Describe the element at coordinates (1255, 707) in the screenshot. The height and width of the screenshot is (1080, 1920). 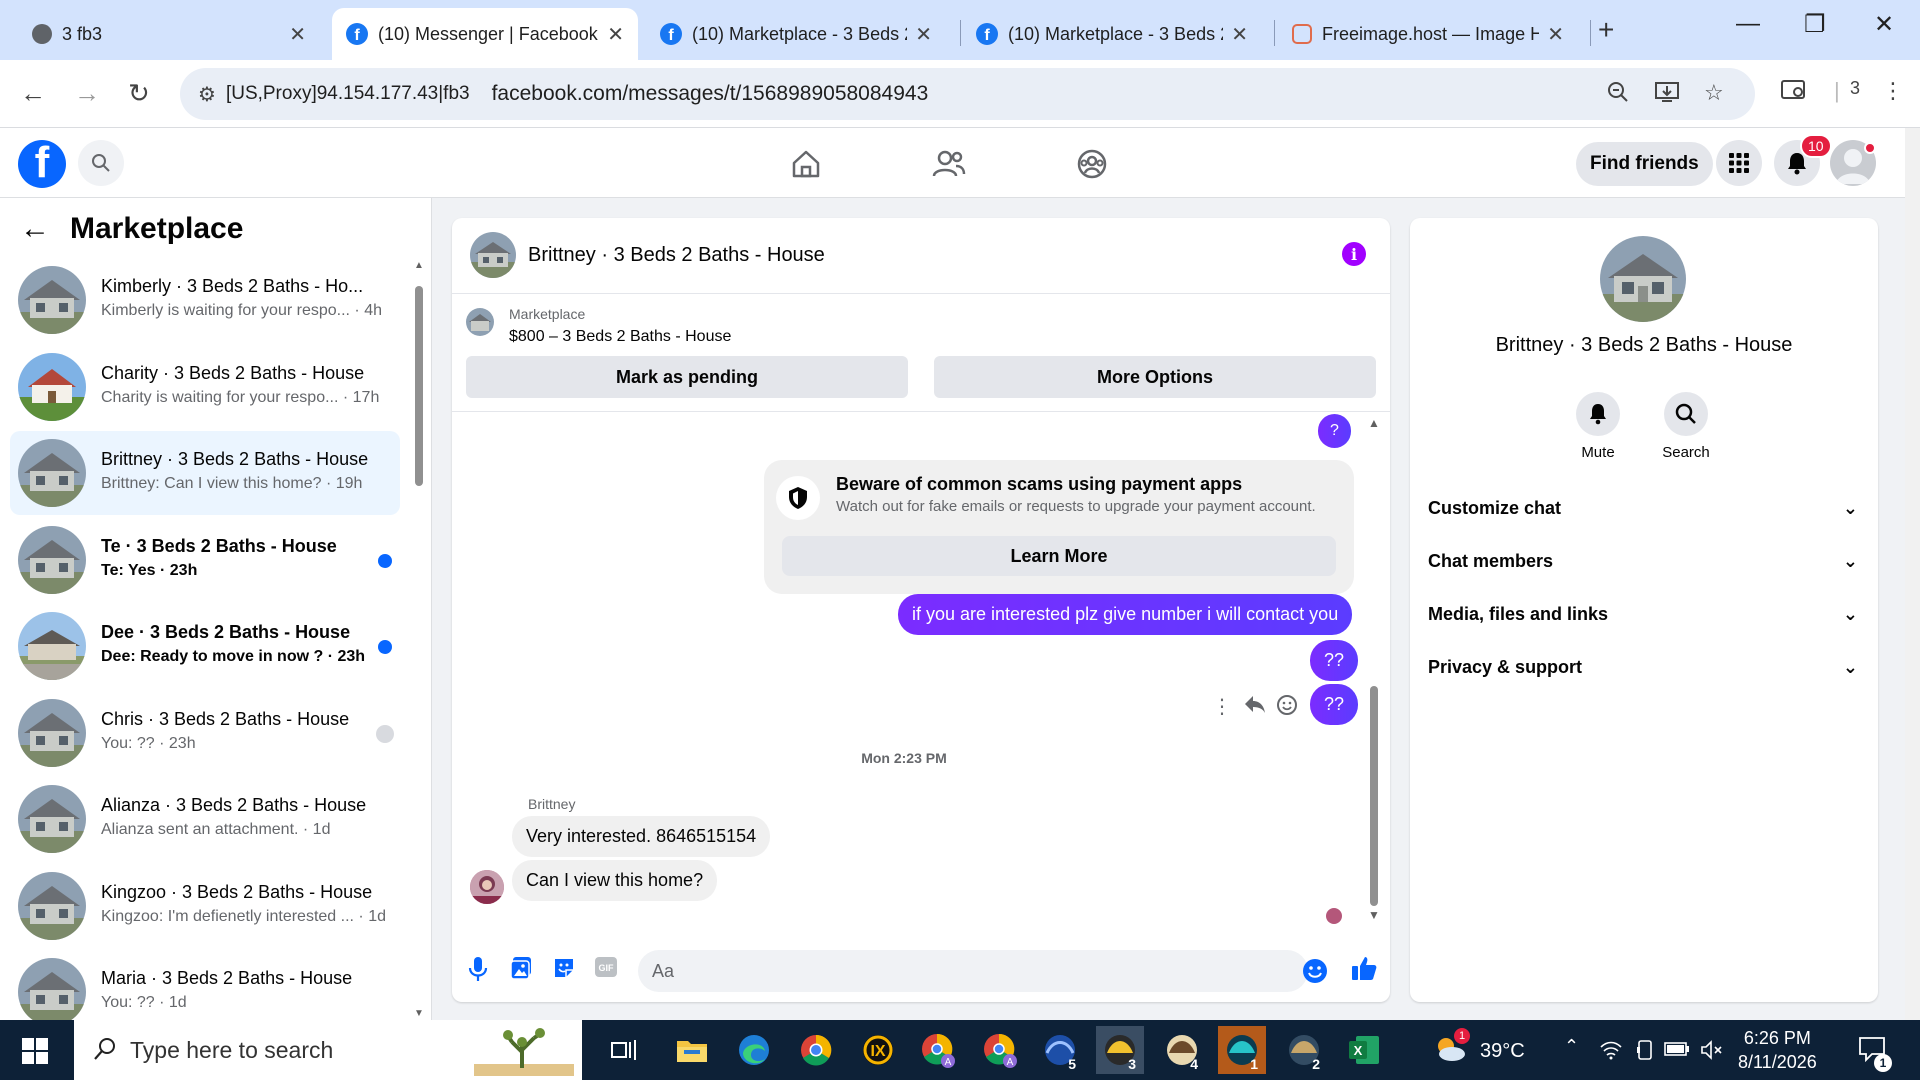
I see `reply-icon` at that location.